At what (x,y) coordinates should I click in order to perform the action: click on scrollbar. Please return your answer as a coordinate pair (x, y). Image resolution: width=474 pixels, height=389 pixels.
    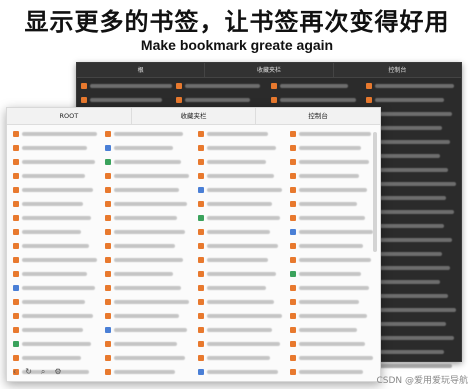
    Looking at the image, I should click on (375, 192).